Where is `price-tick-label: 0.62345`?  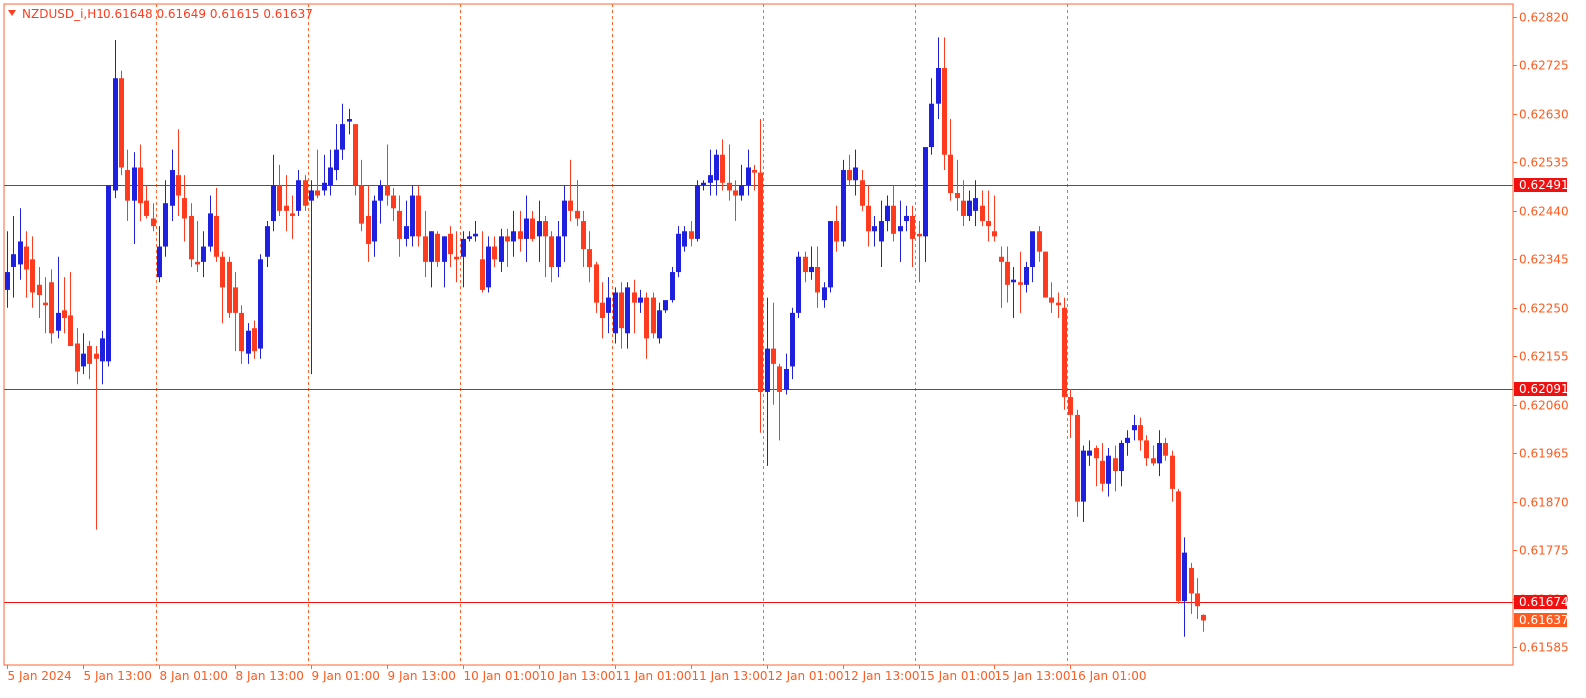 price-tick-label: 0.62345 is located at coordinates (1544, 260).